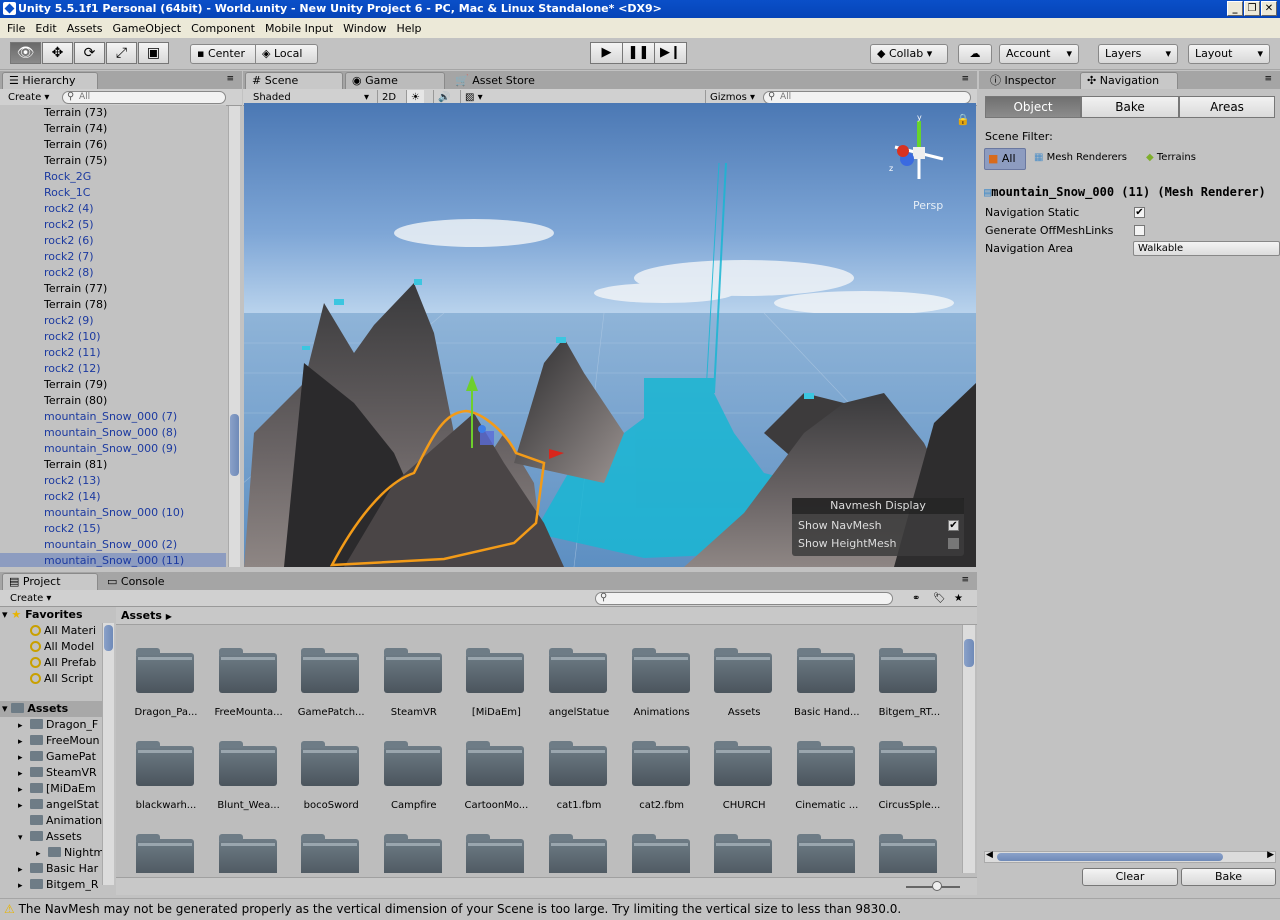  I want to click on favorite-star-icon: ★, so click(958, 598).